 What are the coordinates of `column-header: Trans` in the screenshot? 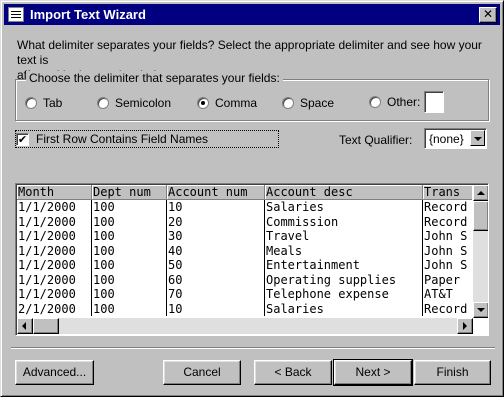 It's located at (447, 192).